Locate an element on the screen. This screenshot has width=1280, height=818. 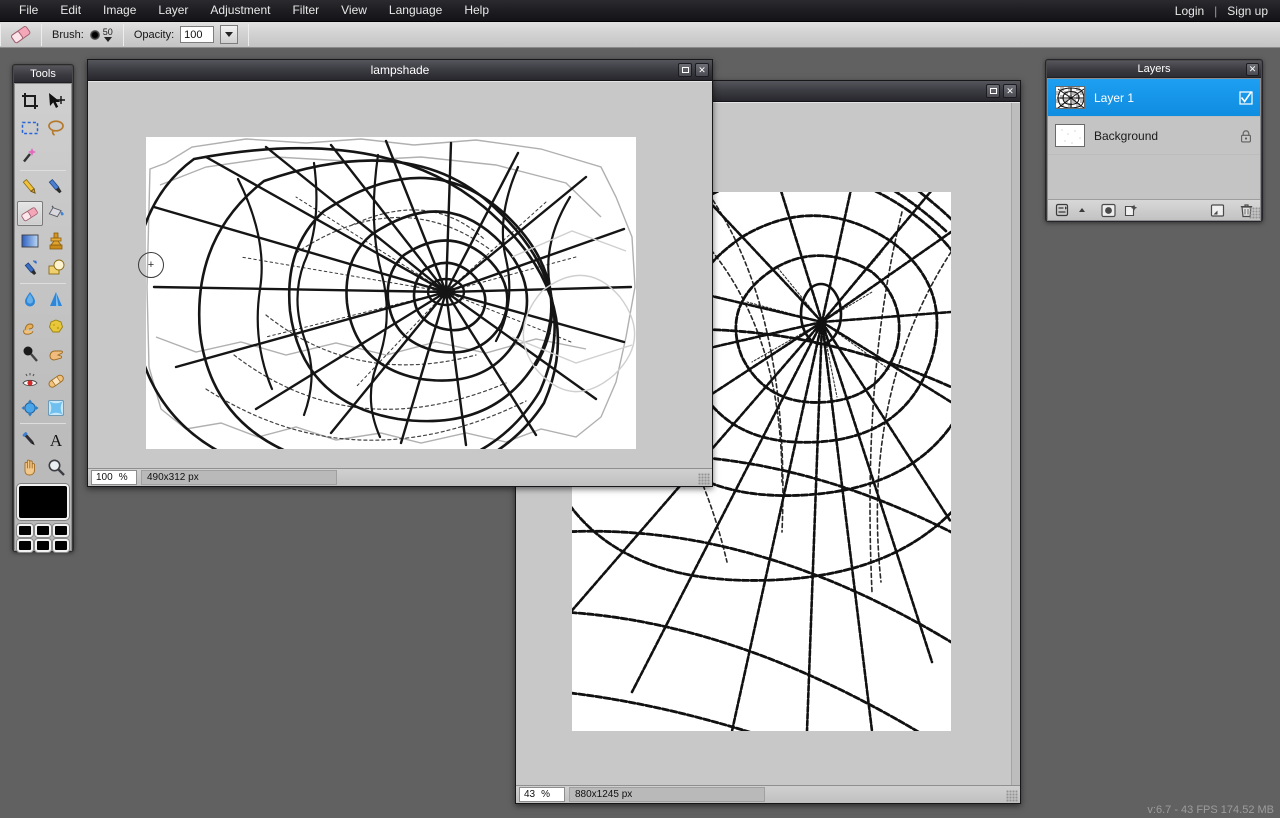
sponge-tool is located at coordinates (56, 326).